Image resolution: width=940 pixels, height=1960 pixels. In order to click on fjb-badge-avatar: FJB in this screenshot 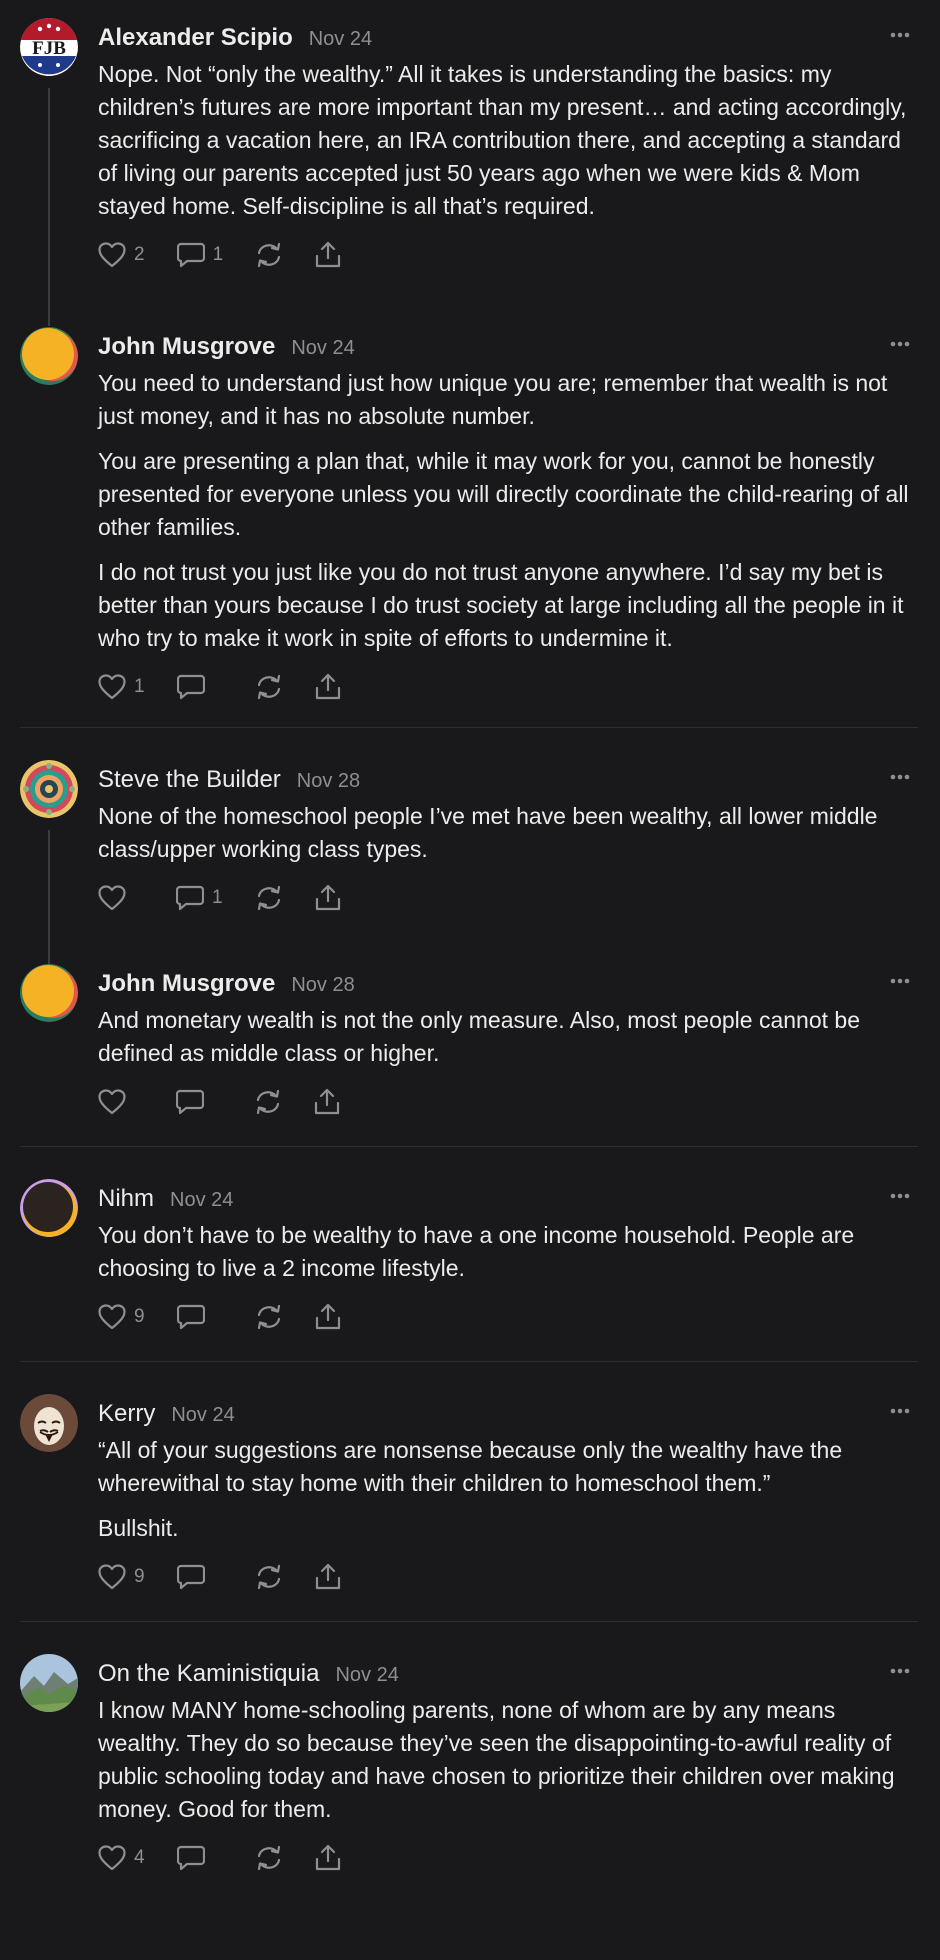, I will do `click(49, 47)`.